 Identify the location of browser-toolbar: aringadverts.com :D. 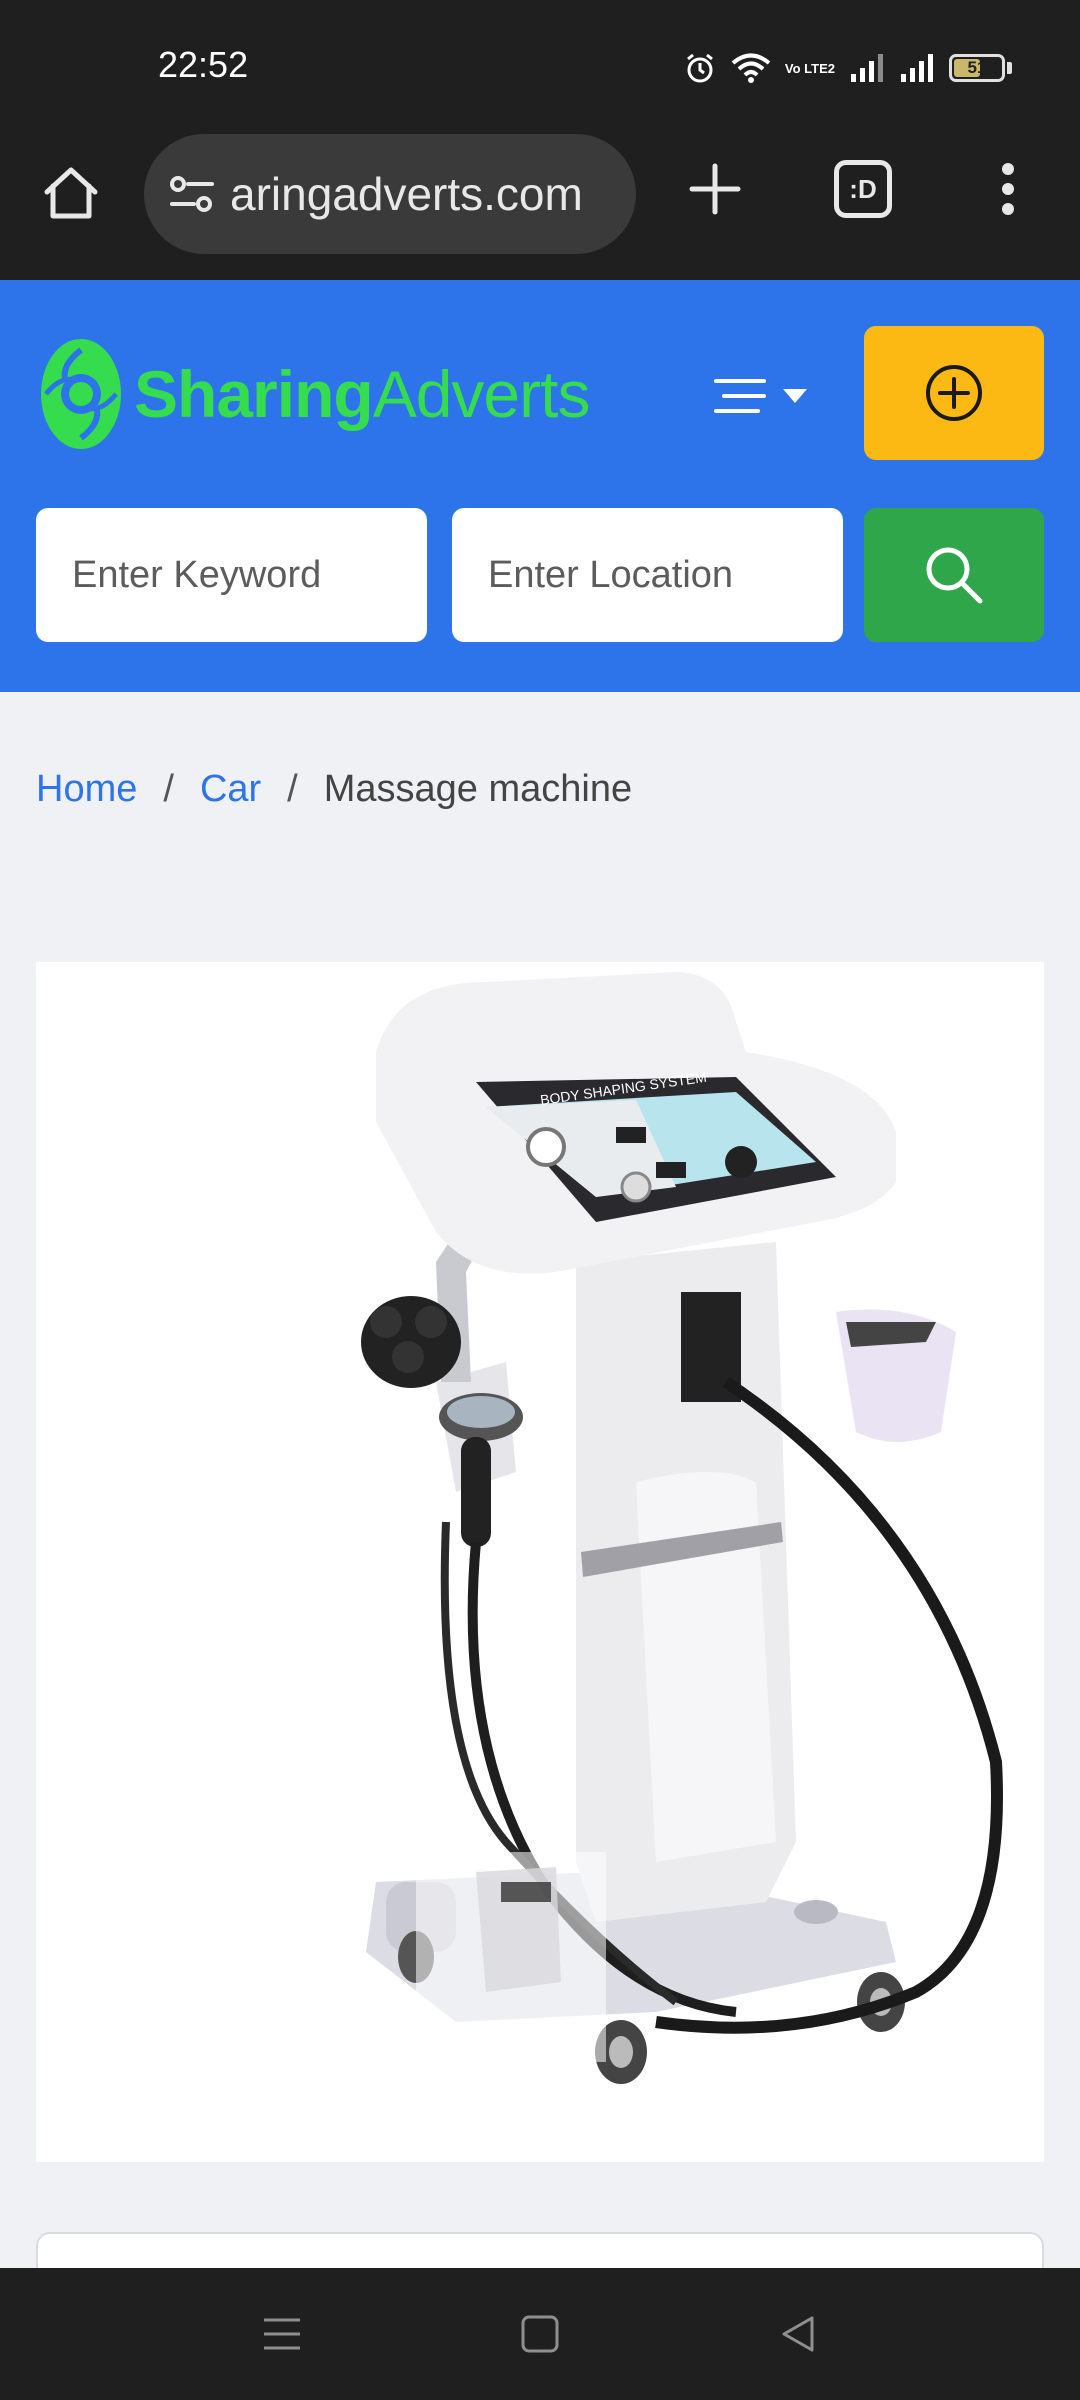
(540, 205).